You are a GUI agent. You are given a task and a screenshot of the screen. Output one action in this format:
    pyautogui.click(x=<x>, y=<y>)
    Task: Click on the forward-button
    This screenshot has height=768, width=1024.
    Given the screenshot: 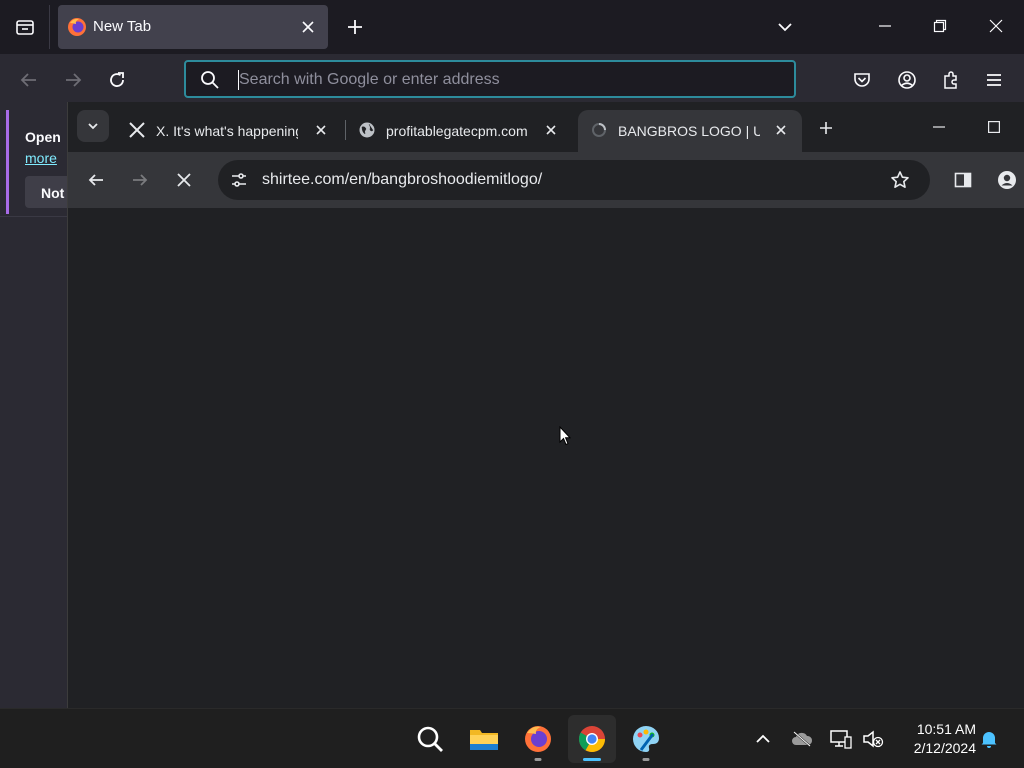 What is the action you would take?
    pyautogui.click(x=73, y=80)
    